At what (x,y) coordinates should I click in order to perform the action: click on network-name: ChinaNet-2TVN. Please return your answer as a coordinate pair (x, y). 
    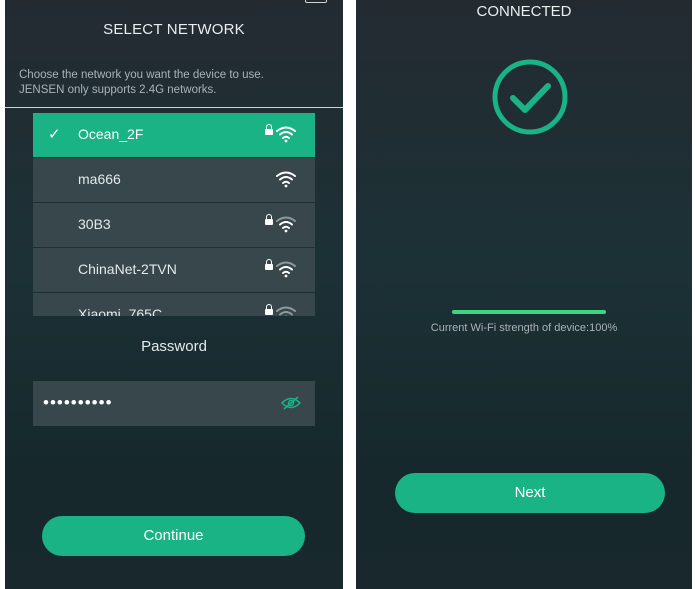
    Looking at the image, I should click on (127, 269).